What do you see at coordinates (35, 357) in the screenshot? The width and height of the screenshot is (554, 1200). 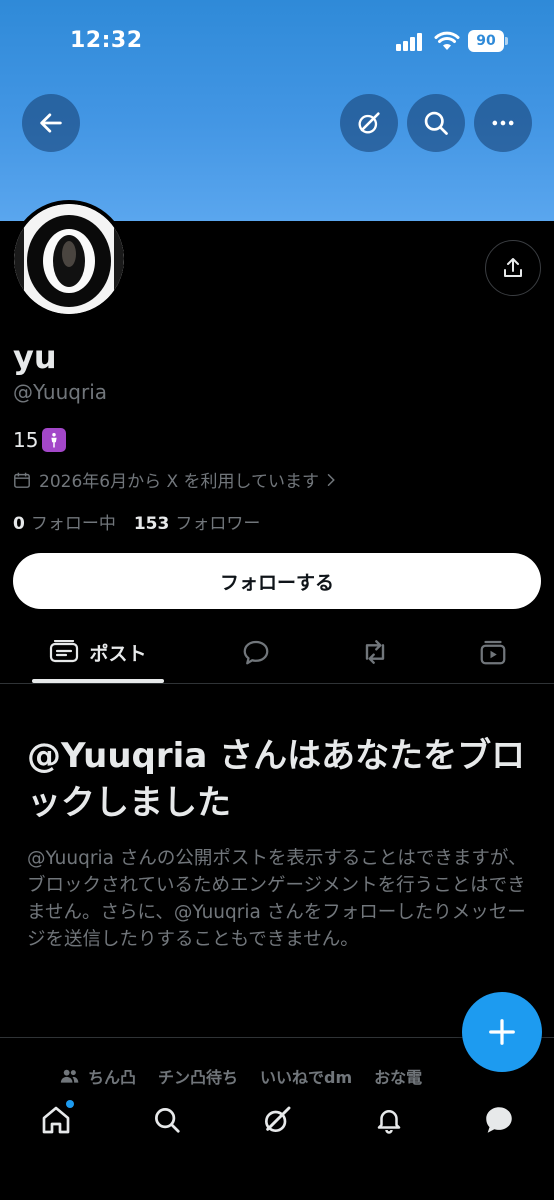 I see `profile-name: yu` at bounding box center [35, 357].